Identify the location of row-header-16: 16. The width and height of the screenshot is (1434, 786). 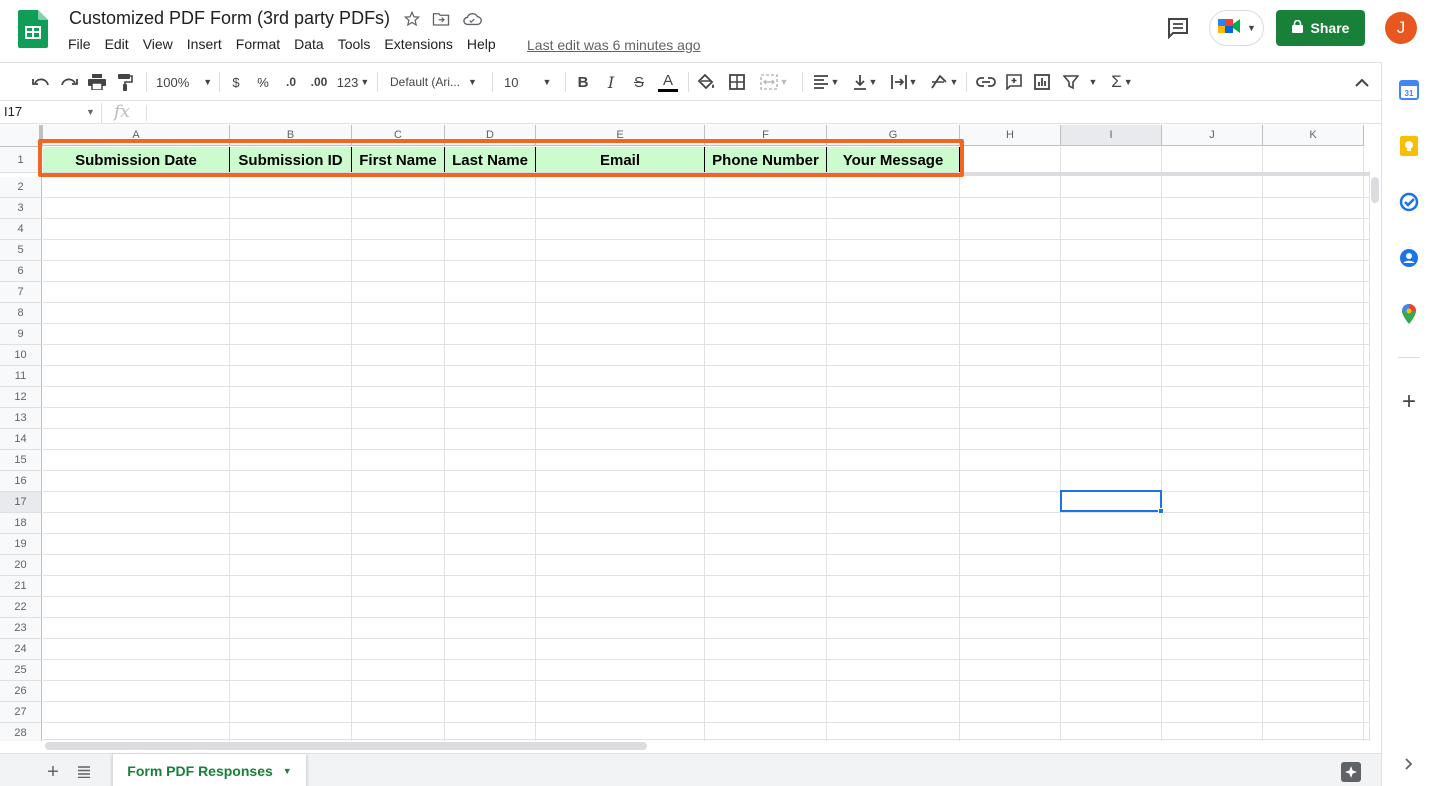
(21, 481).